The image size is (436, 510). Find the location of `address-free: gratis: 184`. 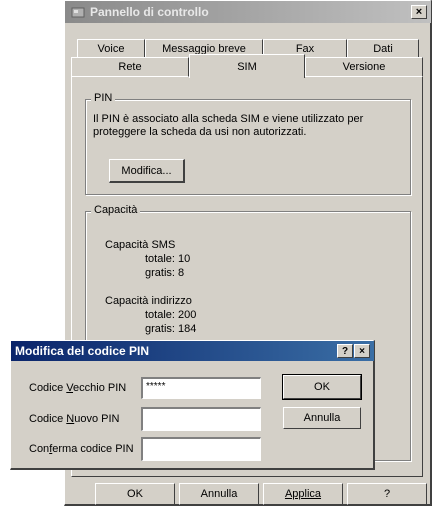

address-free: gratis: 184 is located at coordinates (171, 329).